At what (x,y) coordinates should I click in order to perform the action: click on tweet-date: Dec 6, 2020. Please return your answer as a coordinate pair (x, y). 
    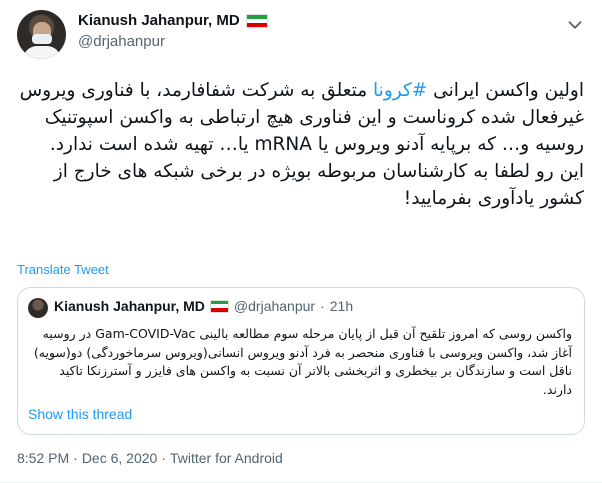
    Looking at the image, I should click on (120, 458).